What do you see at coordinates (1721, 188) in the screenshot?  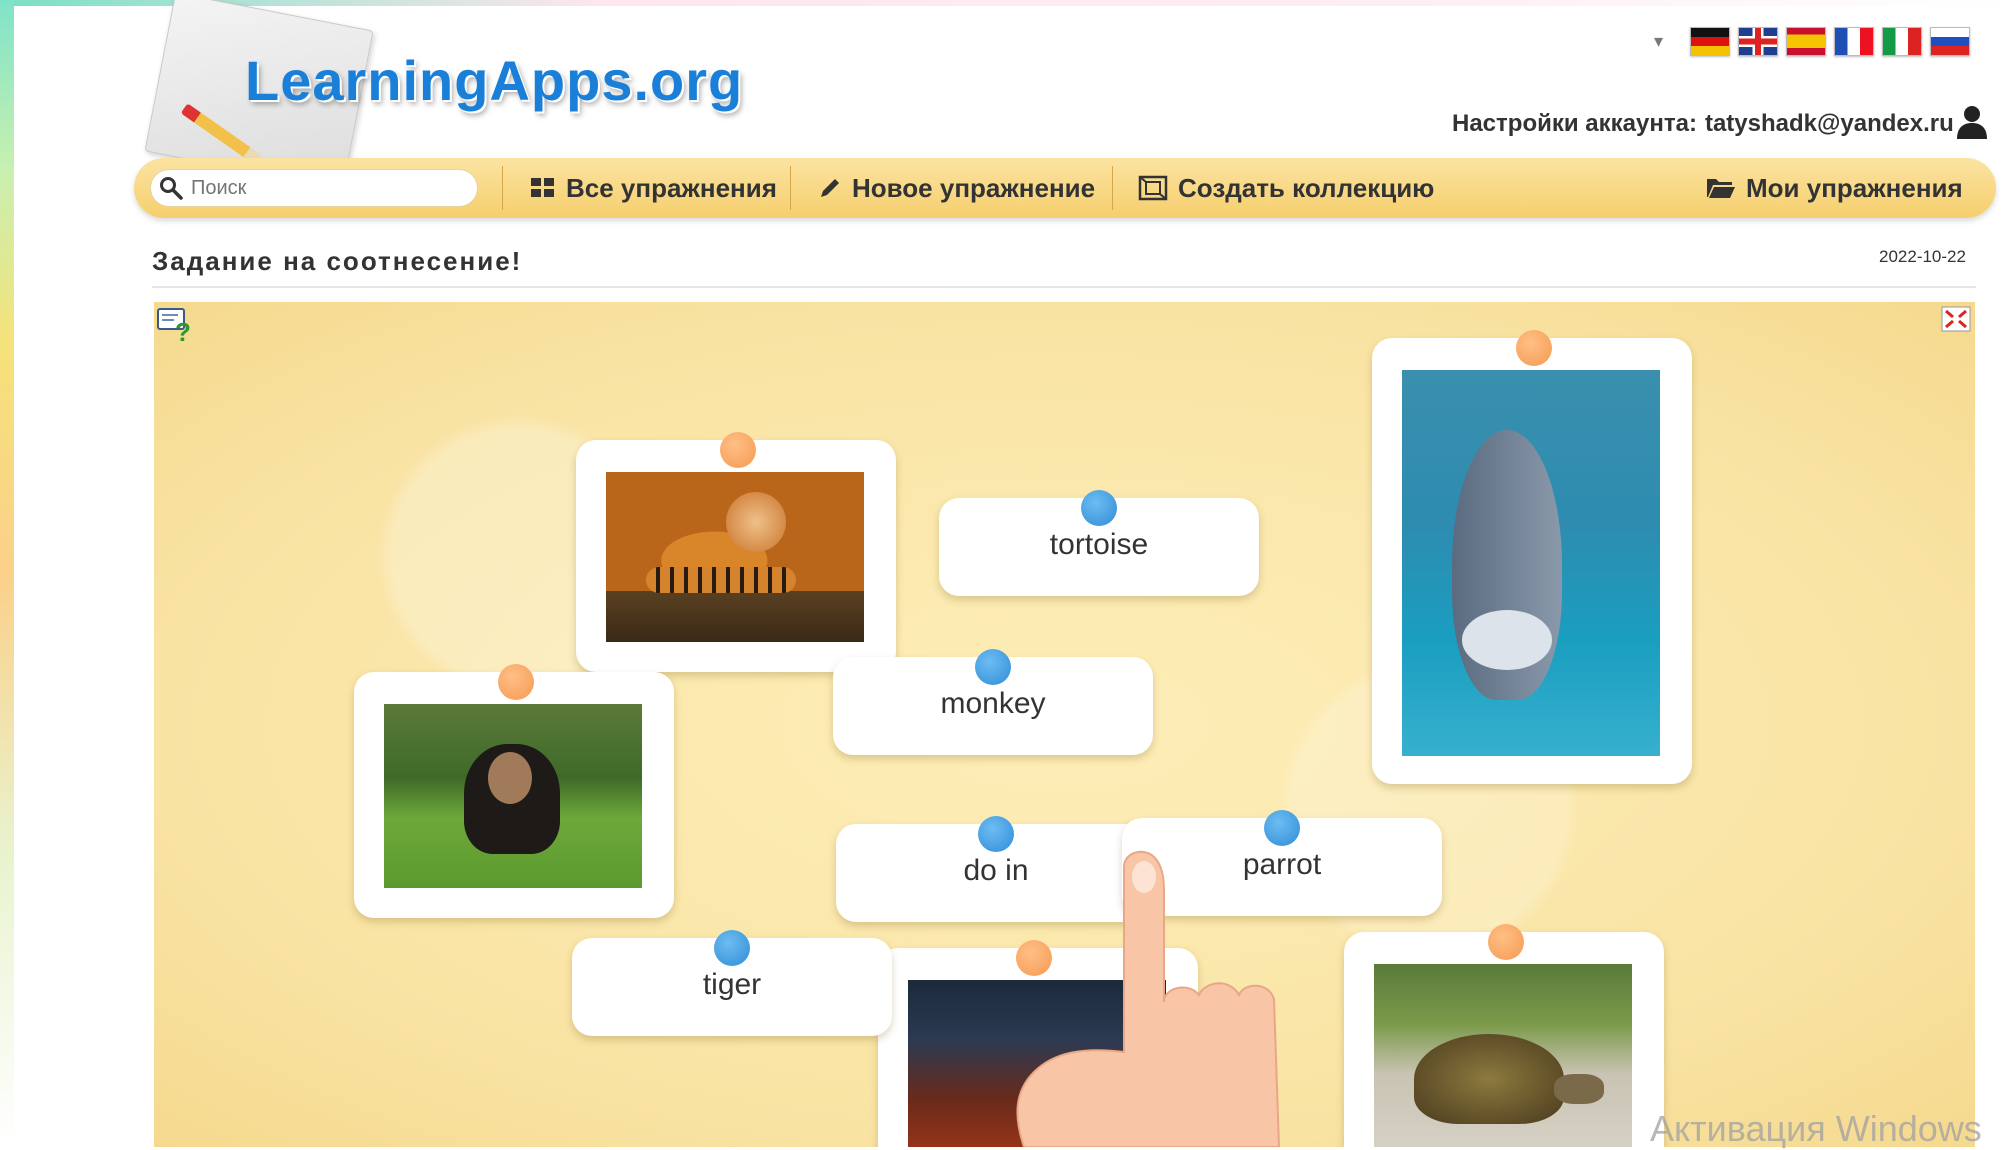 I see `folder-open-icon` at bounding box center [1721, 188].